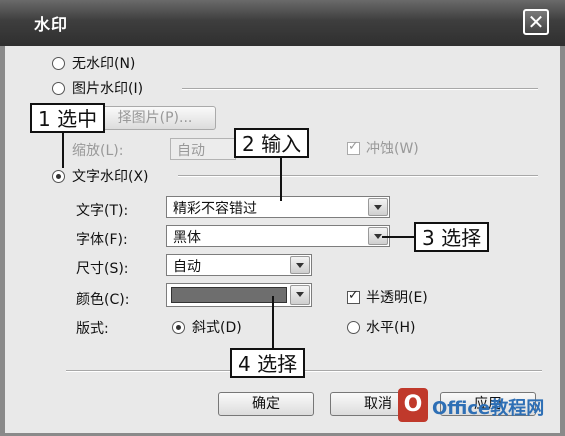 The width and height of the screenshot is (565, 436). I want to click on text-combobox: 精彩不容错过, so click(278, 207).